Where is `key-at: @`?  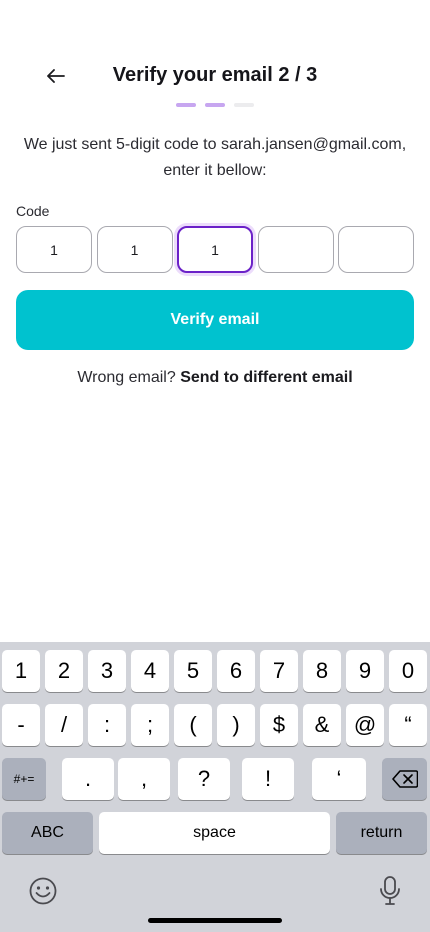 key-at: @ is located at coordinates (365, 725).